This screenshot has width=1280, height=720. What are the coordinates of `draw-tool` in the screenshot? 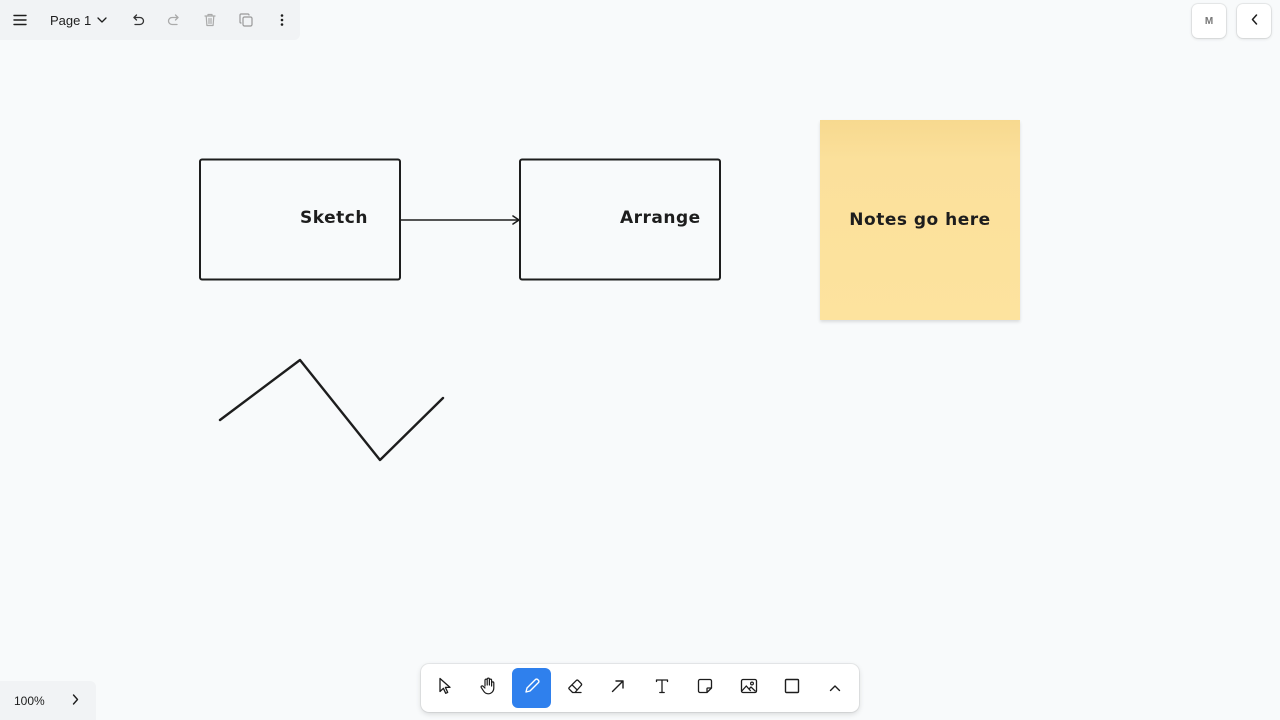 It's located at (531, 688).